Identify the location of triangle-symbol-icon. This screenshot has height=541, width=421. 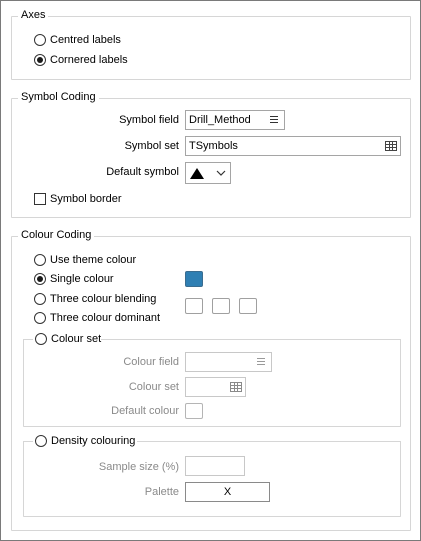
(208, 173).